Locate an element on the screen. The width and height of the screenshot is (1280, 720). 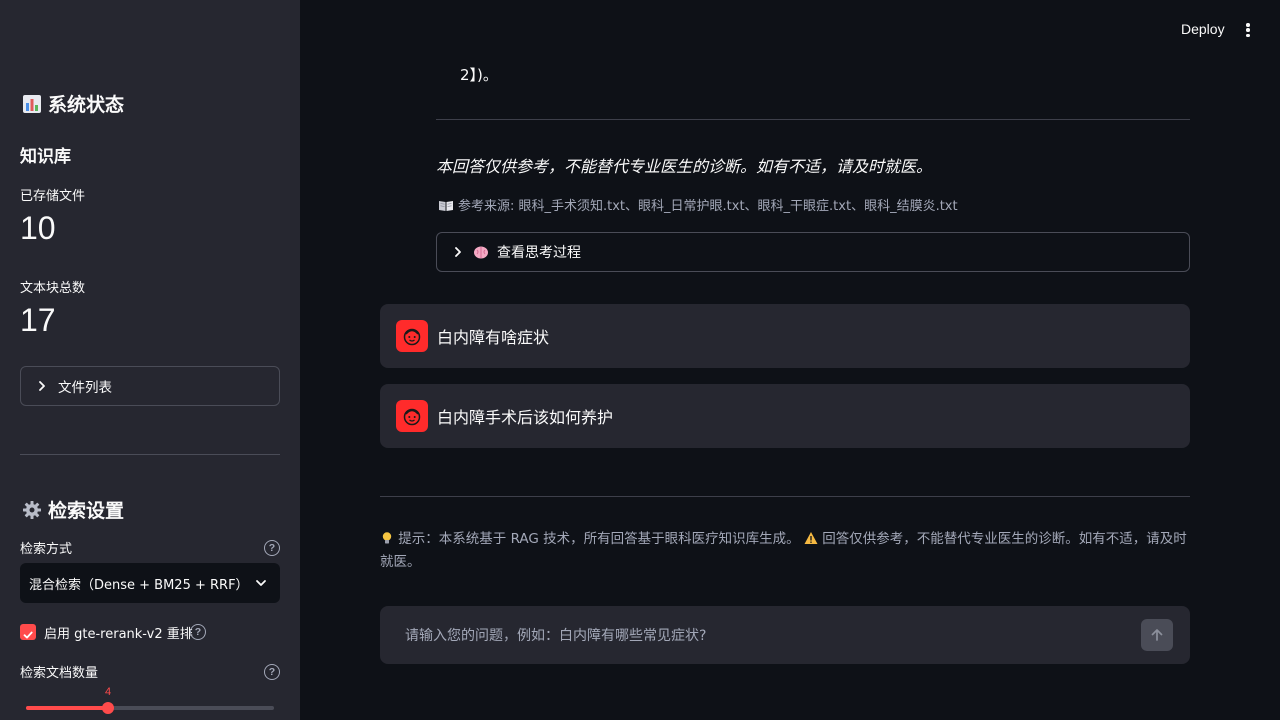
search-mode-label: 检索方式 is located at coordinates (46, 549).